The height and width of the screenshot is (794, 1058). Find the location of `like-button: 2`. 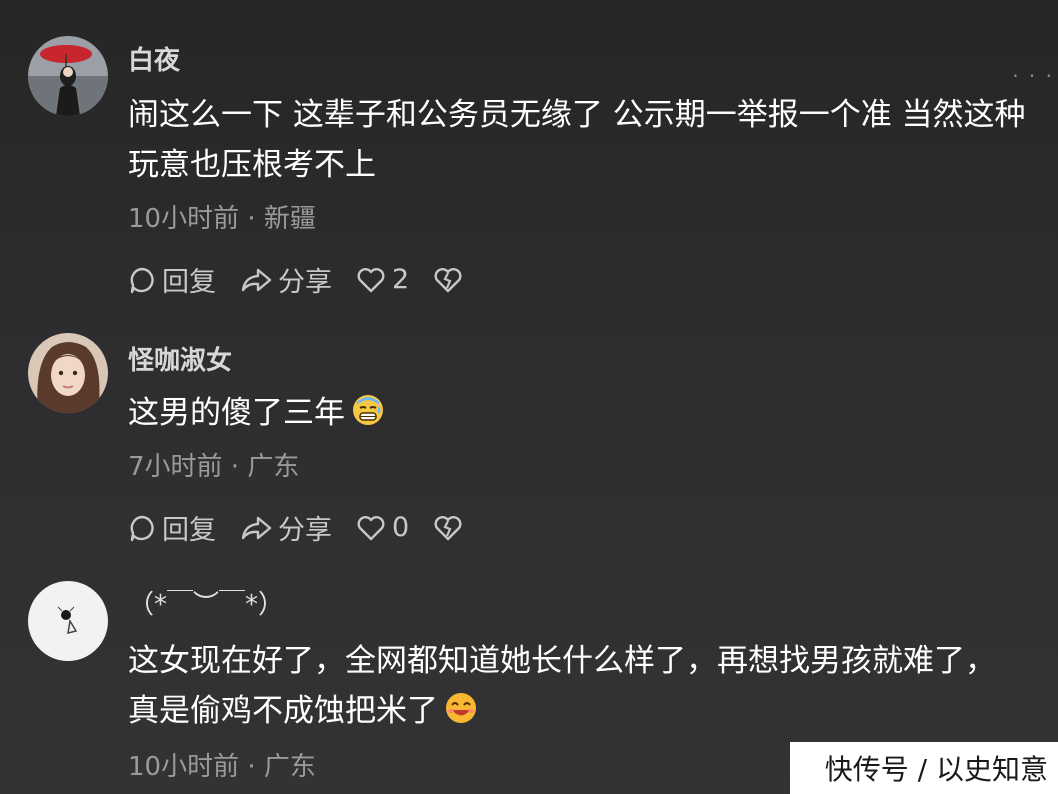

like-button: 2 is located at coordinates (382, 279).